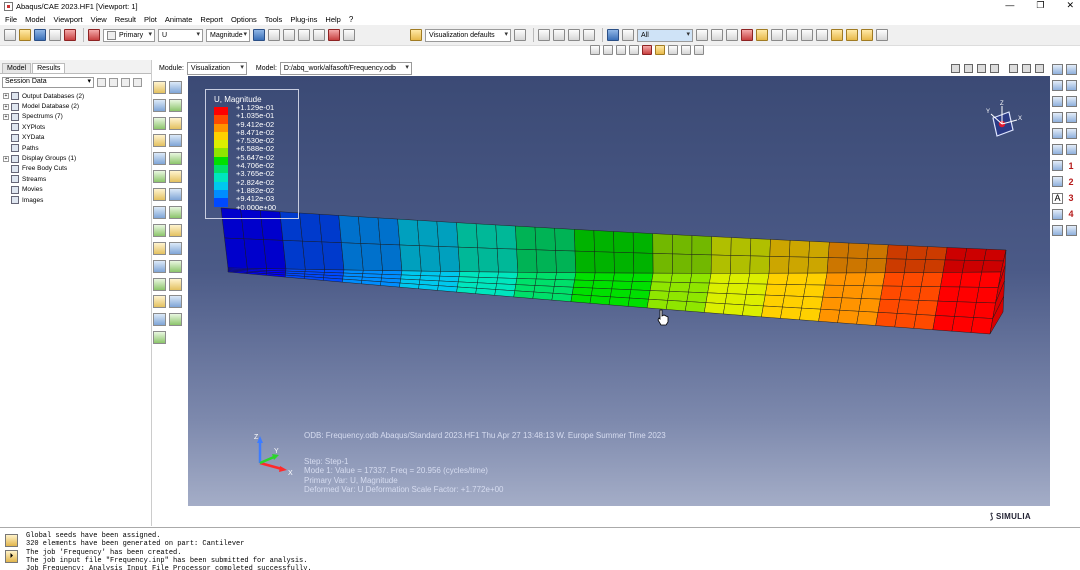 The image size is (1080, 570). Describe the element at coordinates (77, 148) in the screenshot. I see `tree-item: Paths` at that location.